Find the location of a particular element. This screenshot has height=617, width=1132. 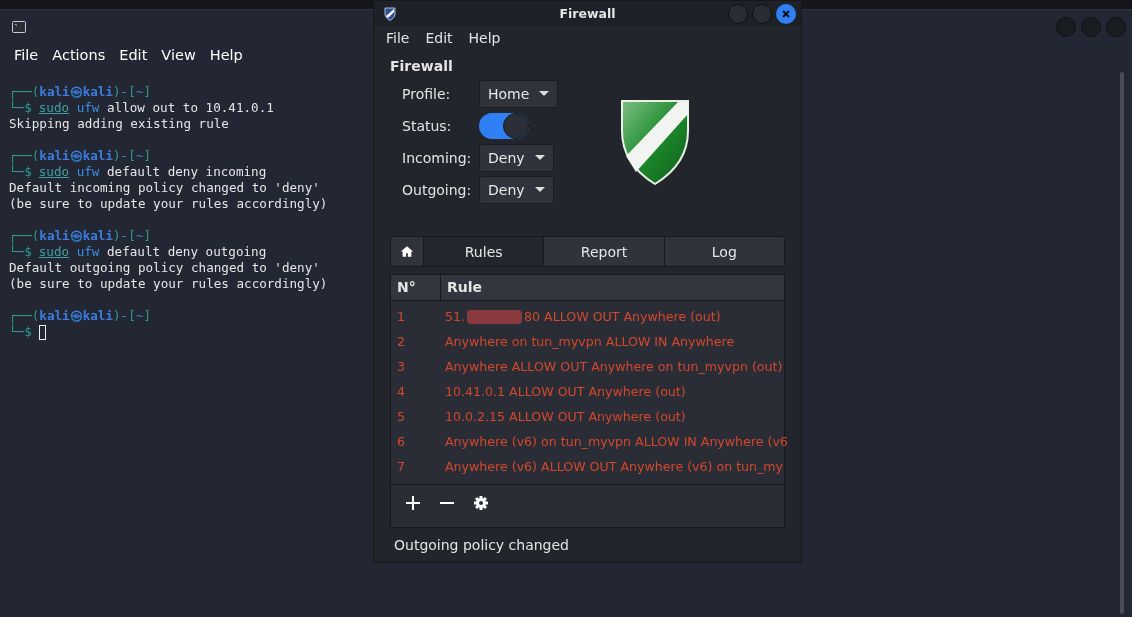

table-cell-text: Anywhere (v6) ALLOW OUT Anywhere (v6) on tun_my is located at coordinates (614, 466).